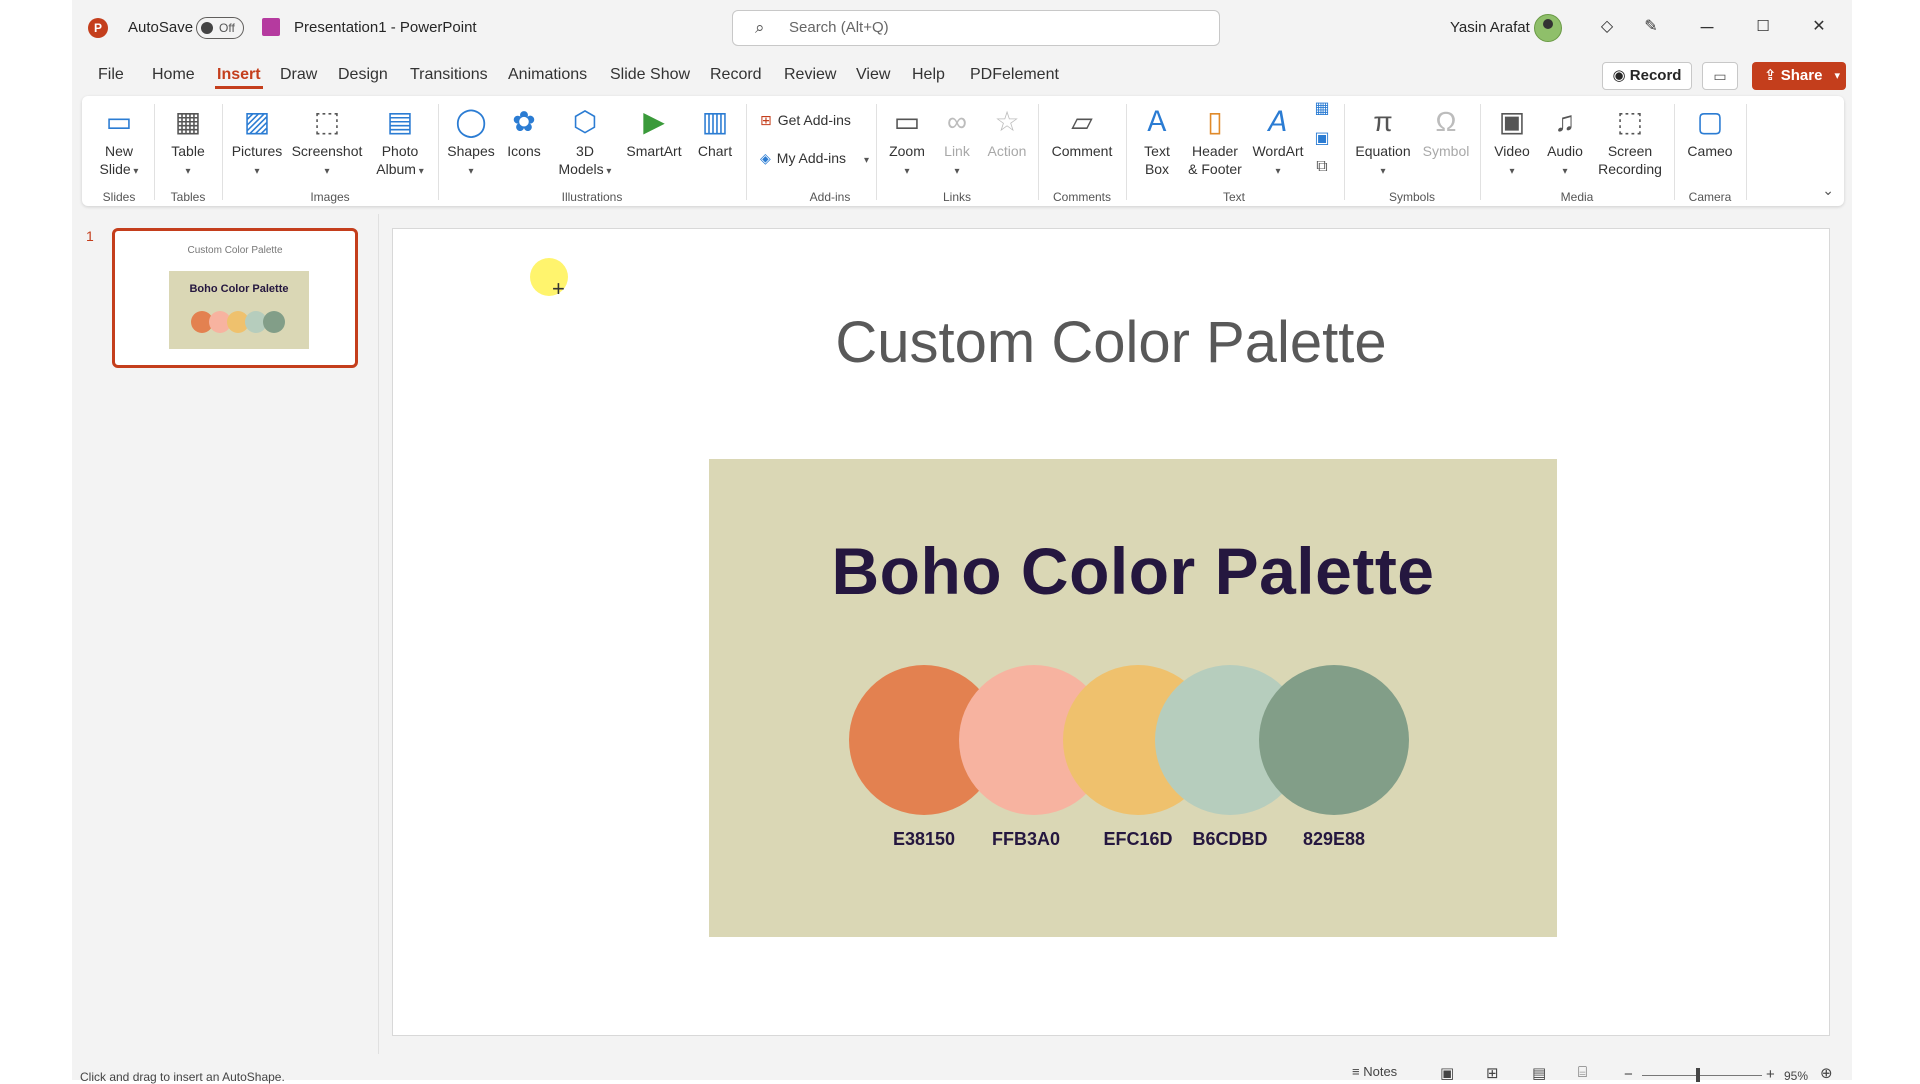  What do you see at coordinates (766, 120) in the screenshot?
I see `grid-plus-icon: ⊞` at bounding box center [766, 120].